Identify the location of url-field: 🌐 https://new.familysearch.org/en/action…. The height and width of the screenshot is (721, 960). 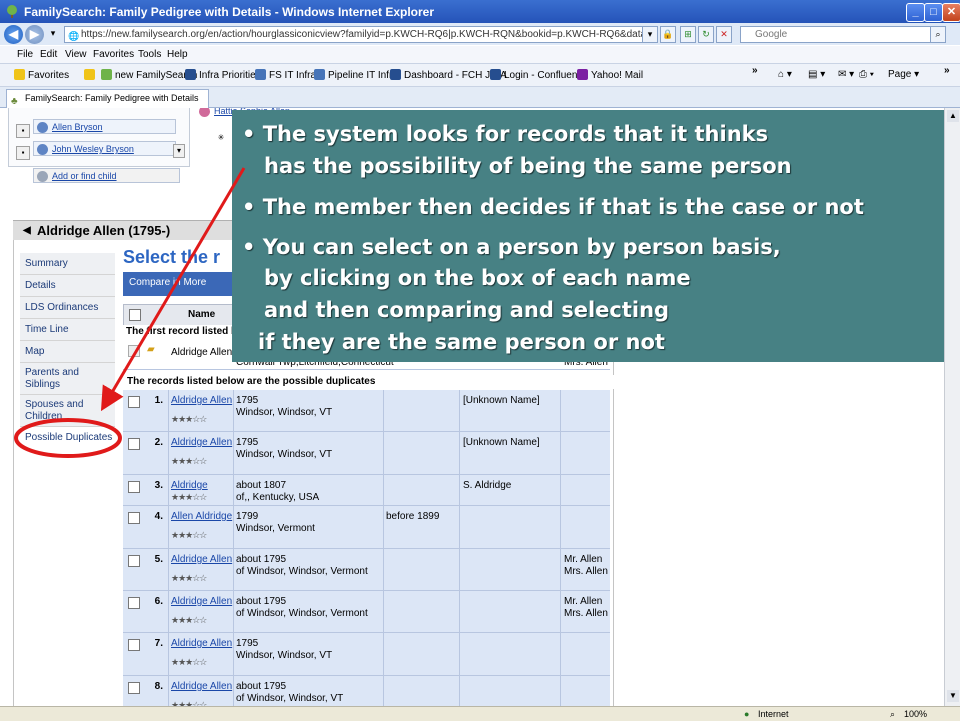
(359, 34).